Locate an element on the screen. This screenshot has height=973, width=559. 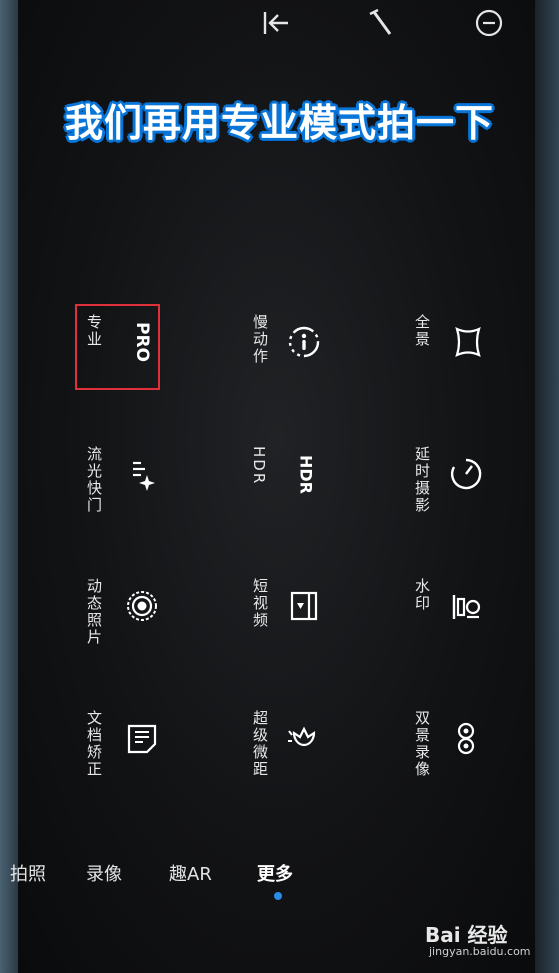
mode-short-video: 短视频 is located at coordinates (300, 619).